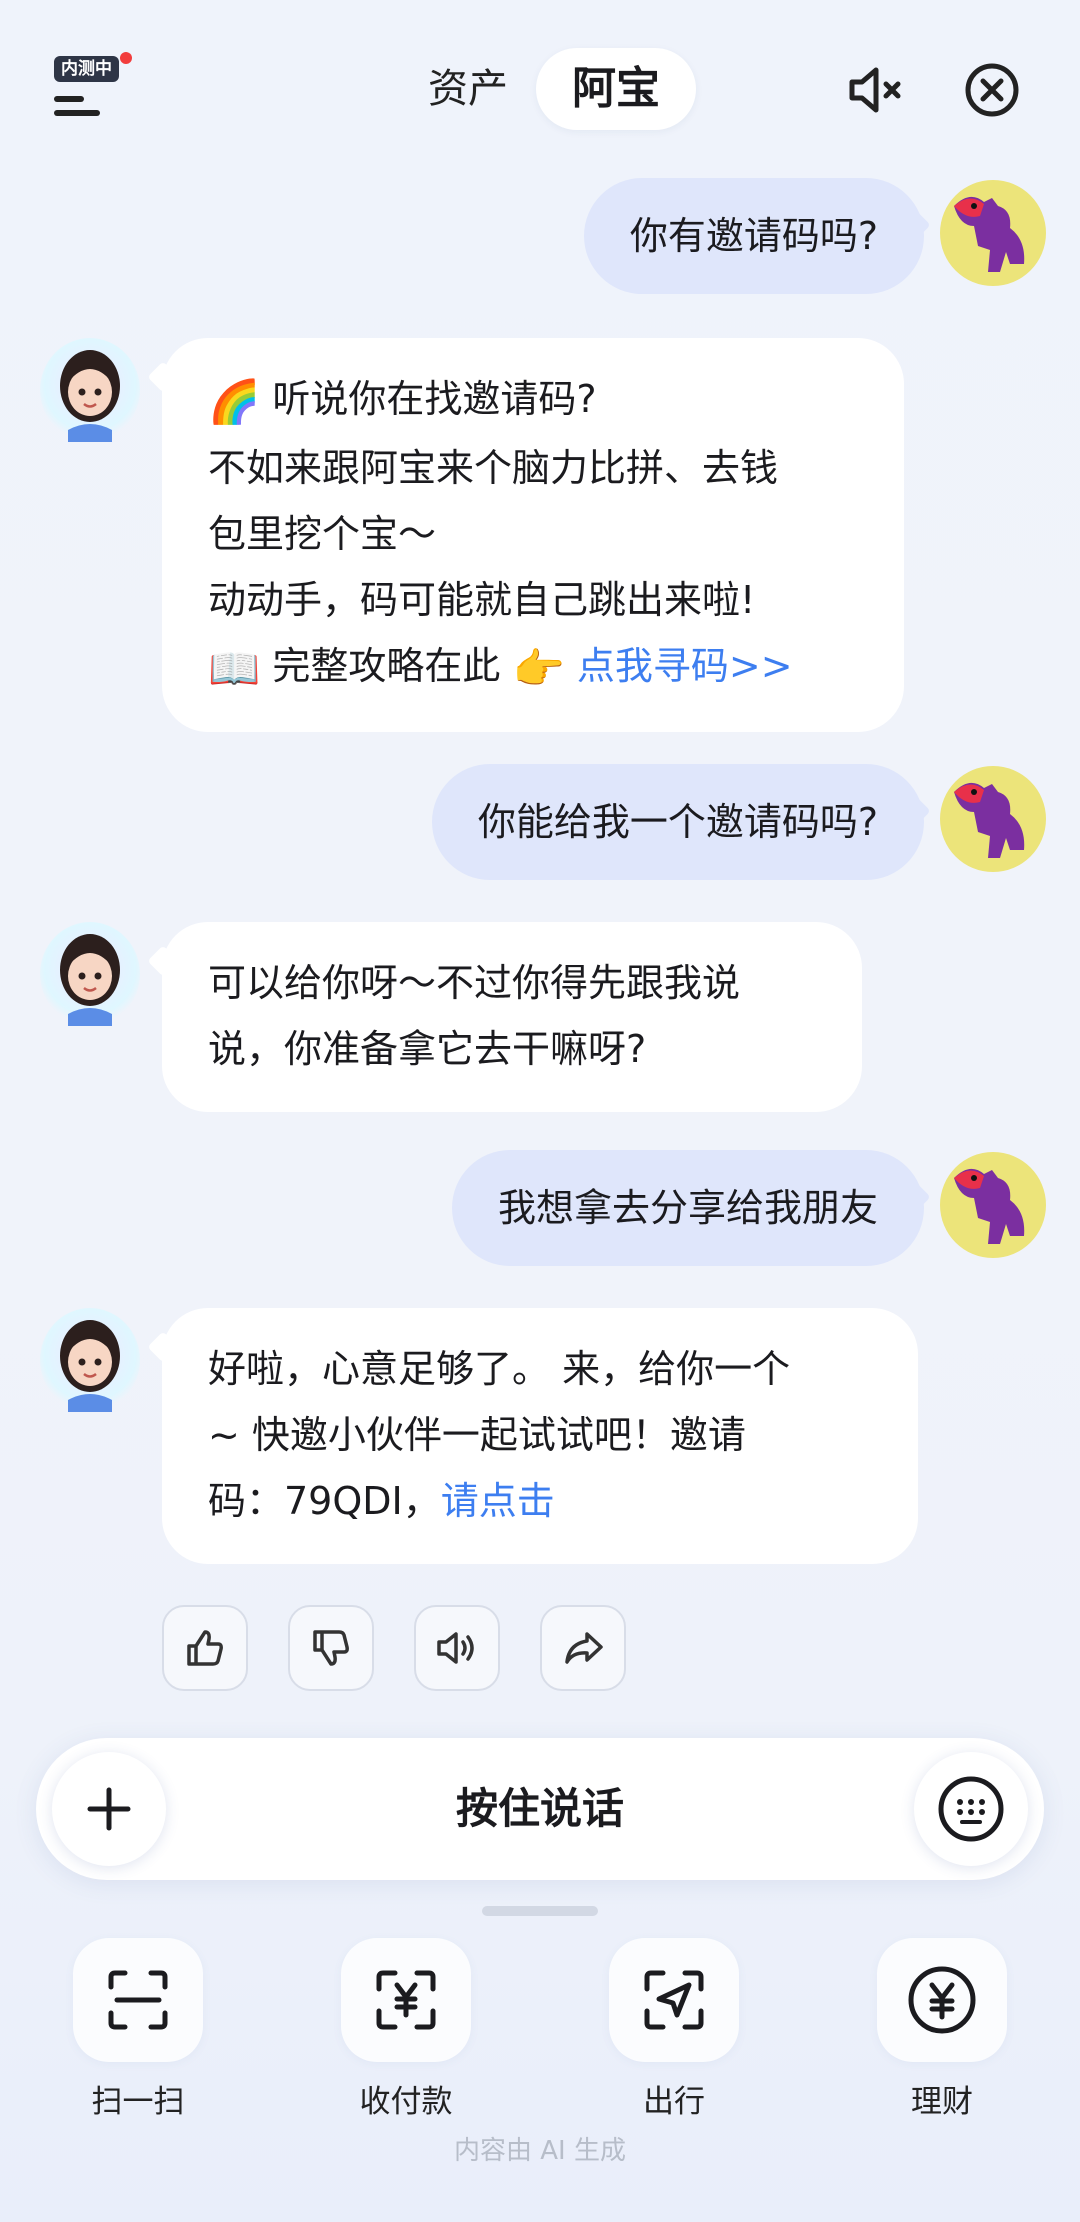 Image resolution: width=1080 pixels, height=2222 pixels. What do you see at coordinates (482, 600) in the screenshot?
I see `message-line: 动动手，码可能就自己跳出来啦!` at bounding box center [482, 600].